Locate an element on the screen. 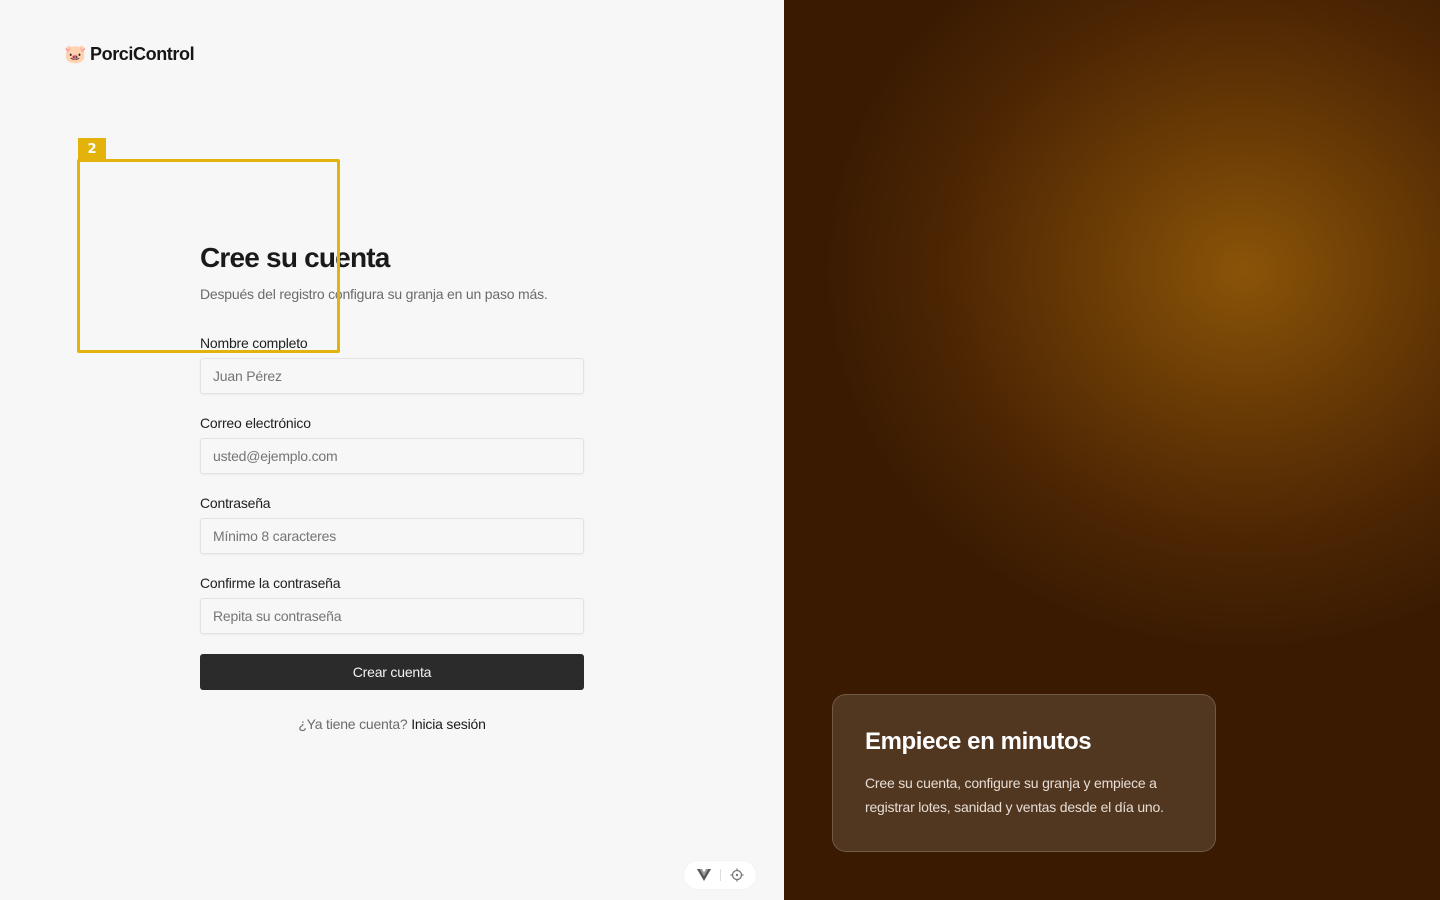  password-label: Contraseña is located at coordinates (235, 503).